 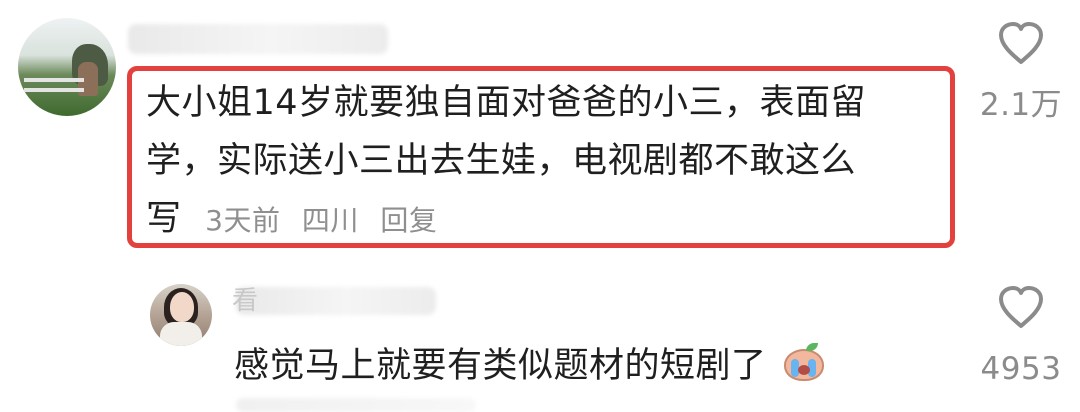 I want to click on comment-line-3-text: 写, so click(x=164, y=219).